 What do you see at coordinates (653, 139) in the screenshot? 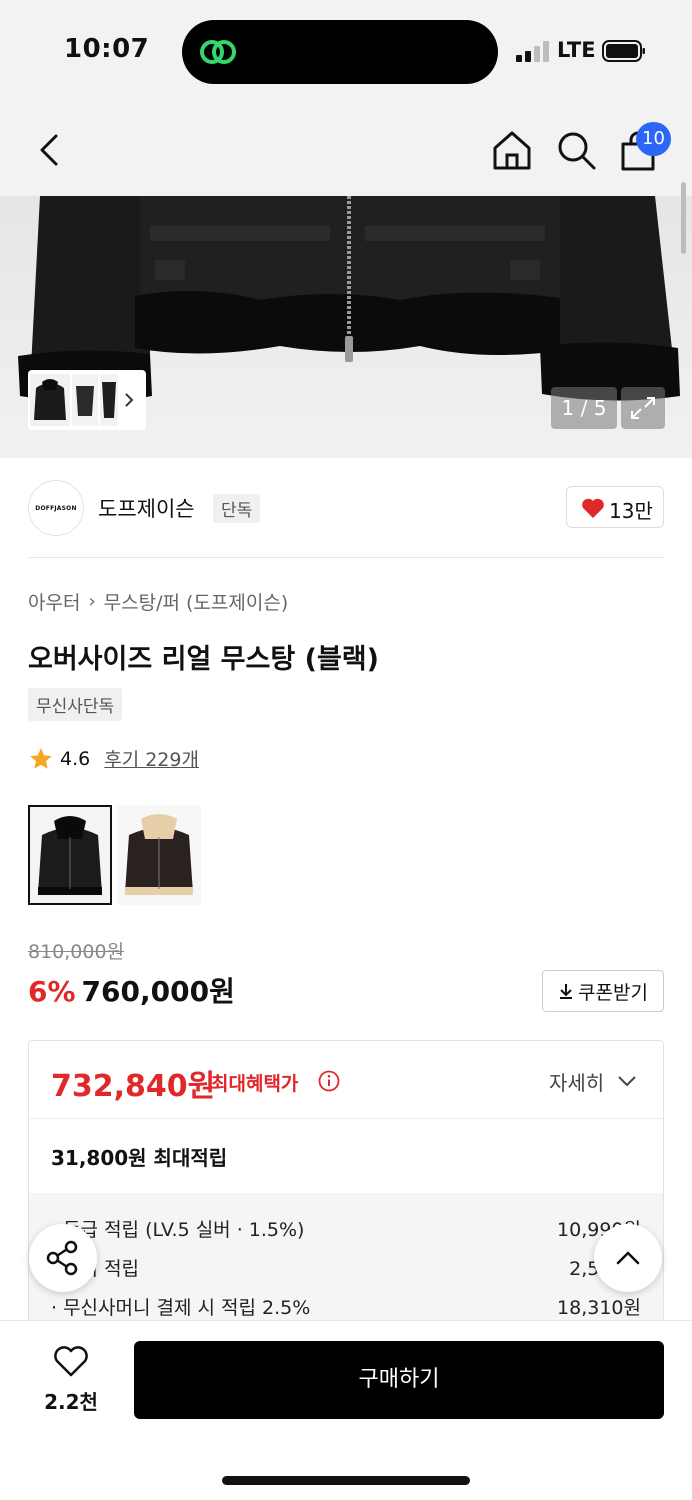
I see `cart-count-badge: 10` at bounding box center [653, 139].